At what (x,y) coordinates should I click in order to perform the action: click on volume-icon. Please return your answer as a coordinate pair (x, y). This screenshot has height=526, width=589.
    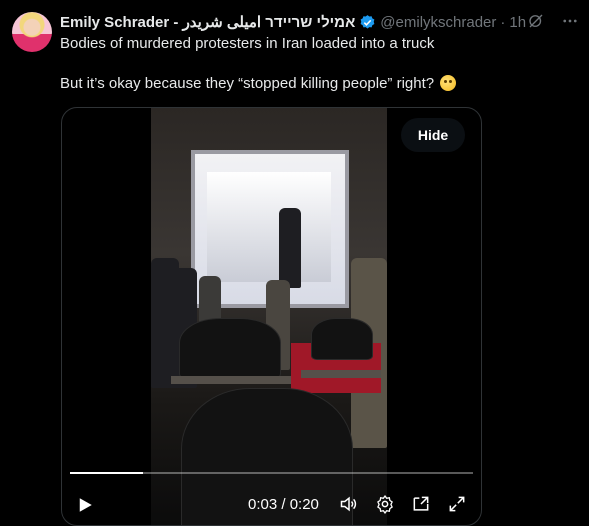
    Looking at the image, I should click on (349, 504).